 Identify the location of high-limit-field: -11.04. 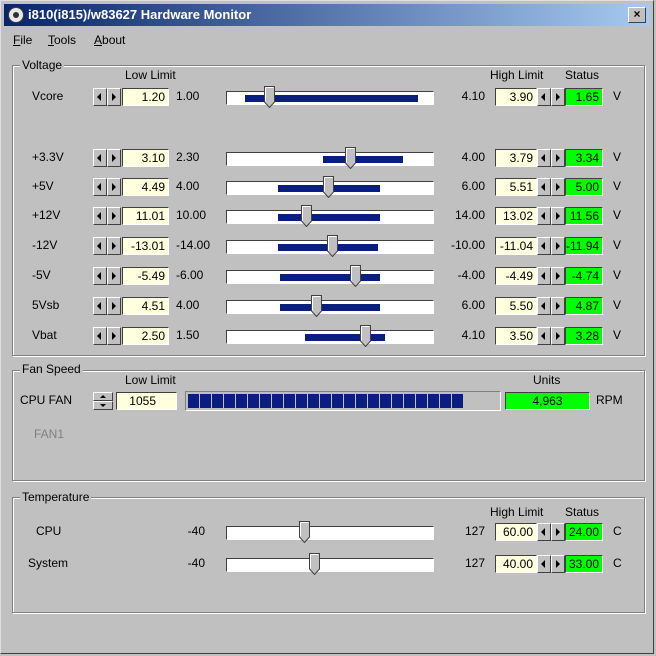
(516, 246).